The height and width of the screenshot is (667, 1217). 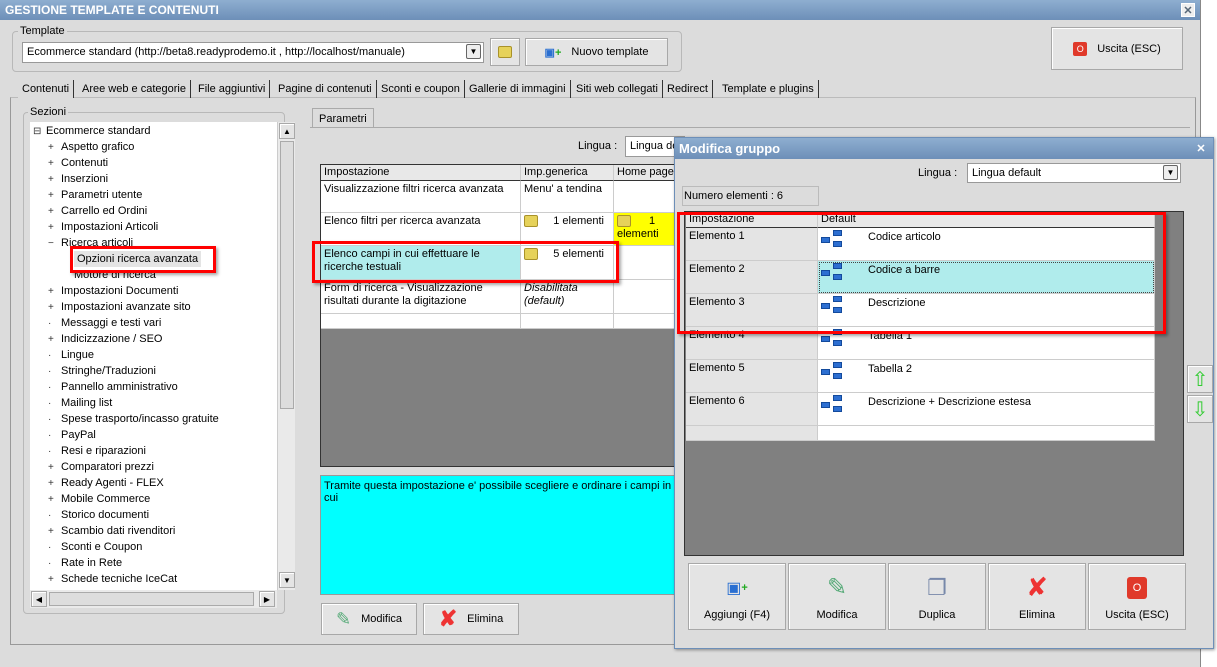 I want to click on scroll-up-button: ▲, so click(x=287, y=131).